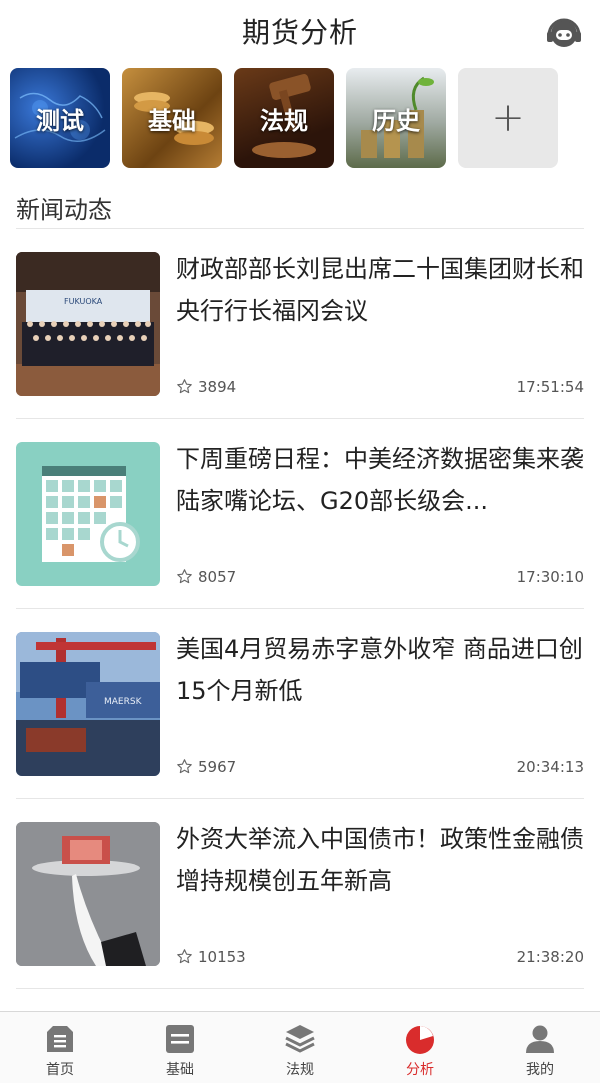  Describe the element at coordinates (380, 577) in the screenshot. I see `news-meta: 8057 17:30:10` at that location.